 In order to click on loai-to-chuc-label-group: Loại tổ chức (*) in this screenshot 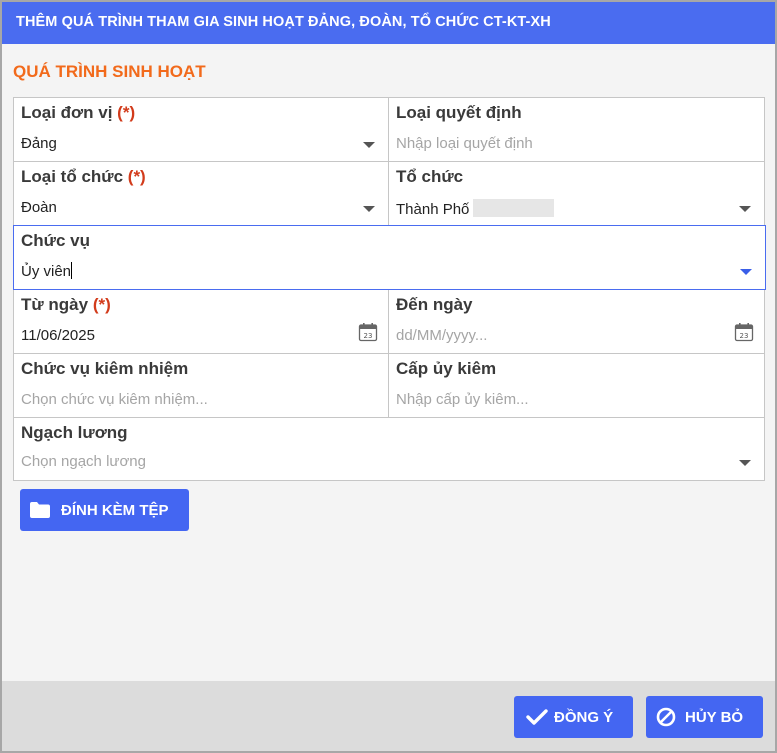, I will do `click(83, 177)`.